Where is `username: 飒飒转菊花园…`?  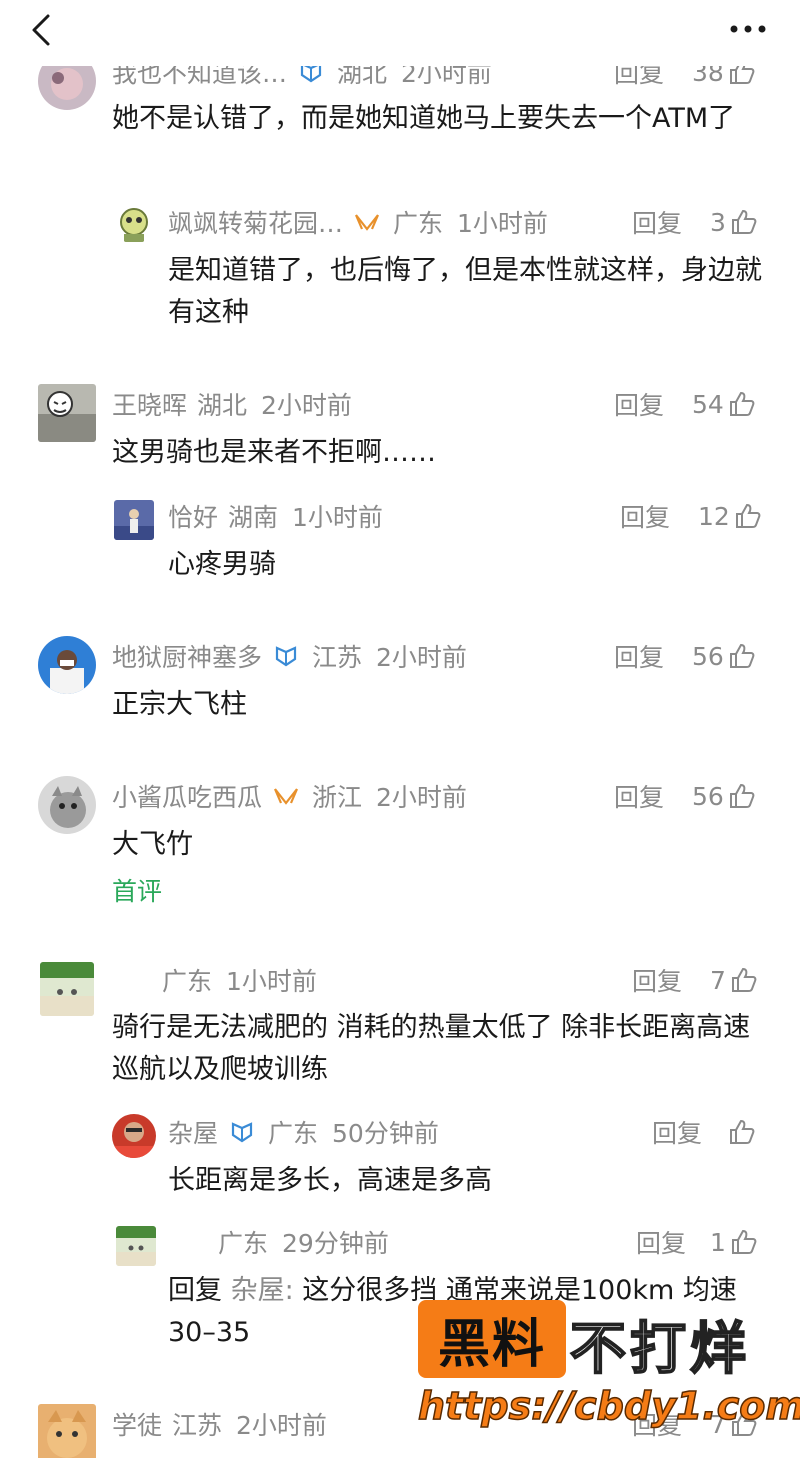
username: 飒飒转菊花园… is located at coordinates (255, 222).